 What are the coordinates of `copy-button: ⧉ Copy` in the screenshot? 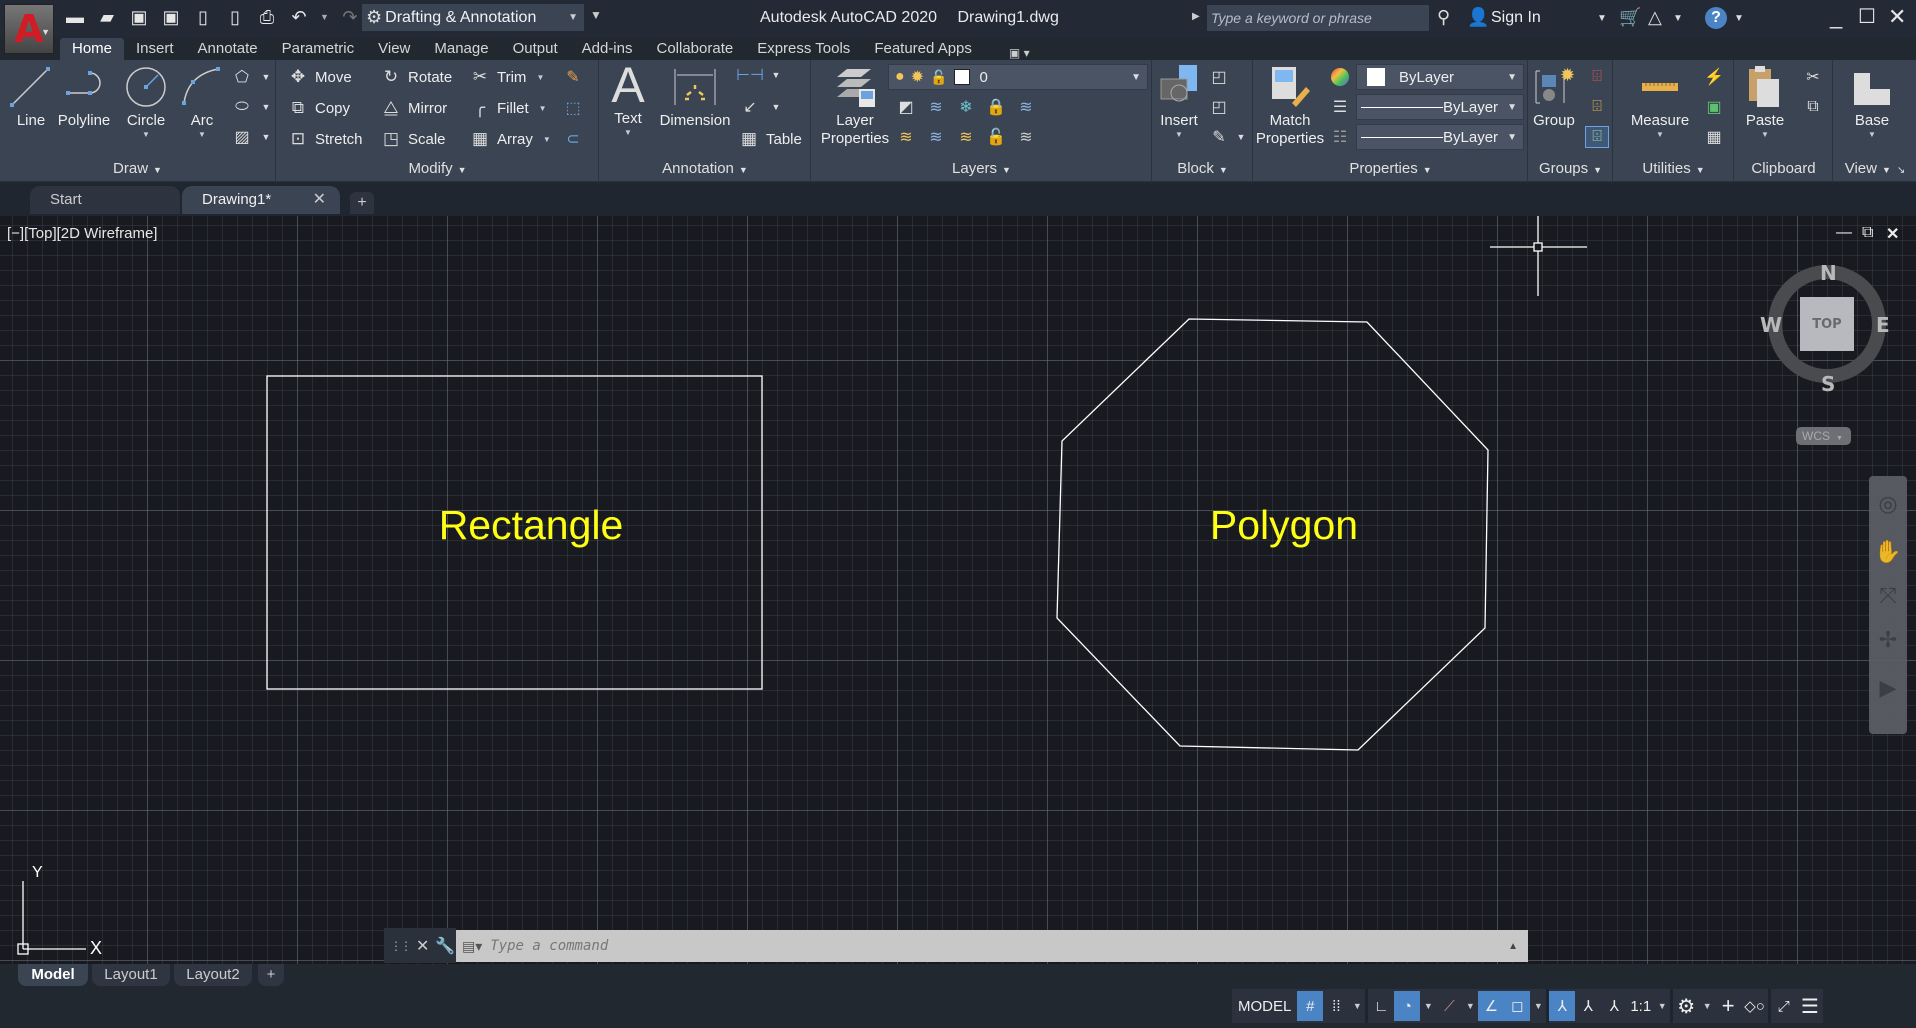 It's located at (318, 108).